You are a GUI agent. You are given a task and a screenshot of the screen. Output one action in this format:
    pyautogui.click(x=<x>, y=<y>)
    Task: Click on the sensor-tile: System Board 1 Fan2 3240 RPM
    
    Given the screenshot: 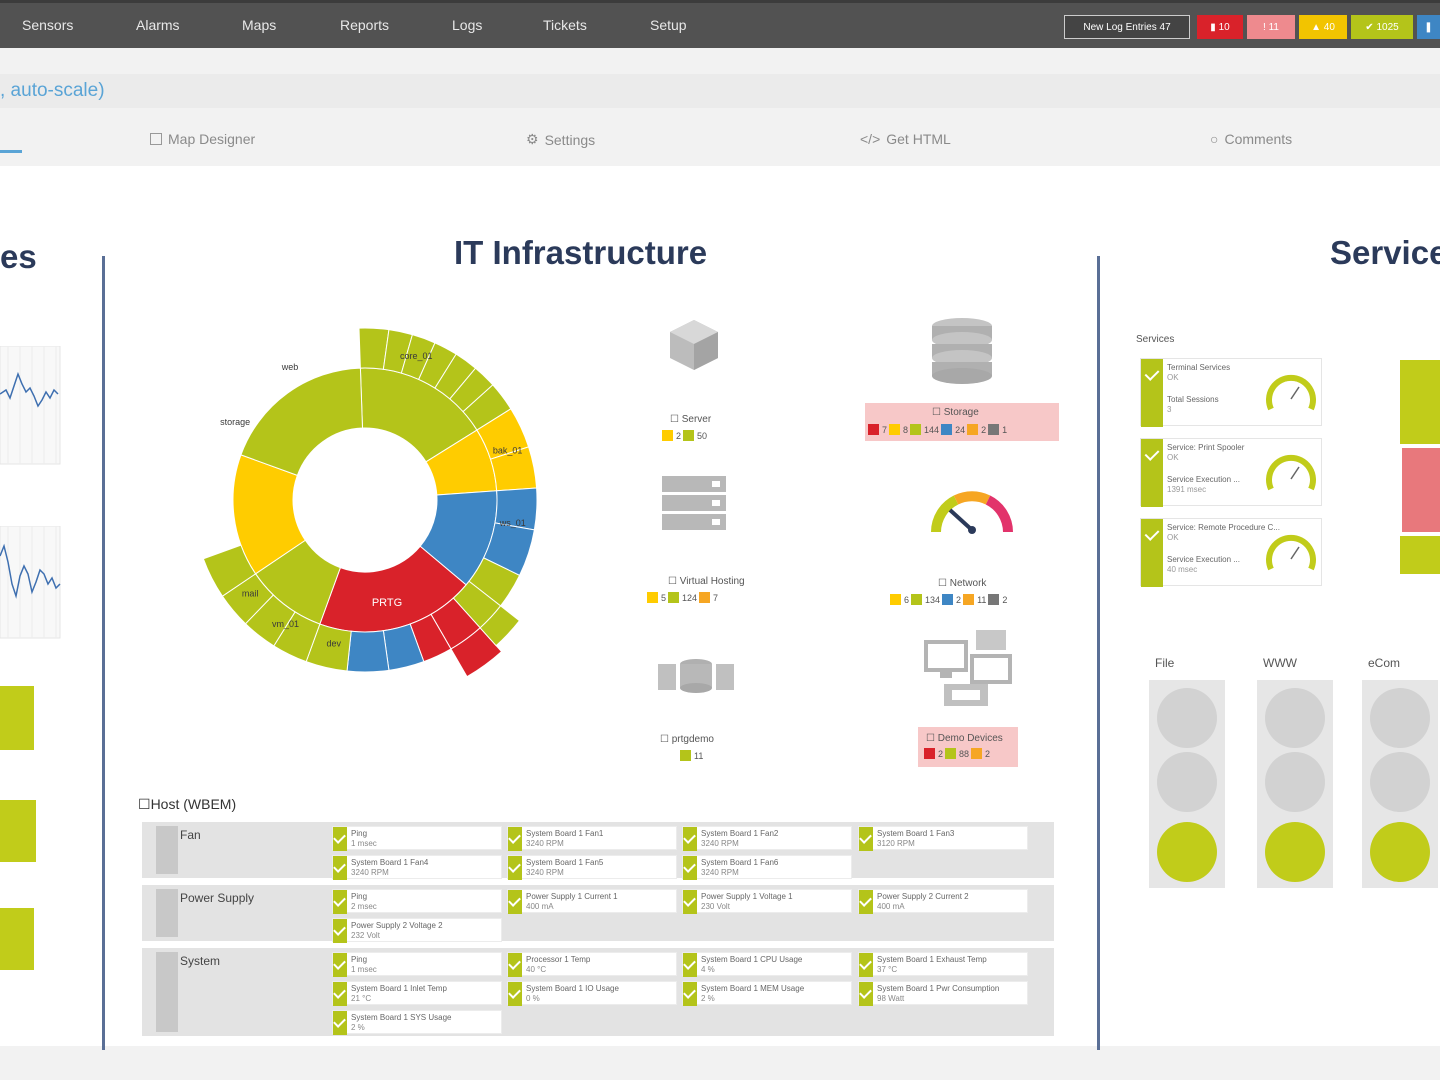 What is the action you would take?
    pyautogui.click(x=767, y=838)
    